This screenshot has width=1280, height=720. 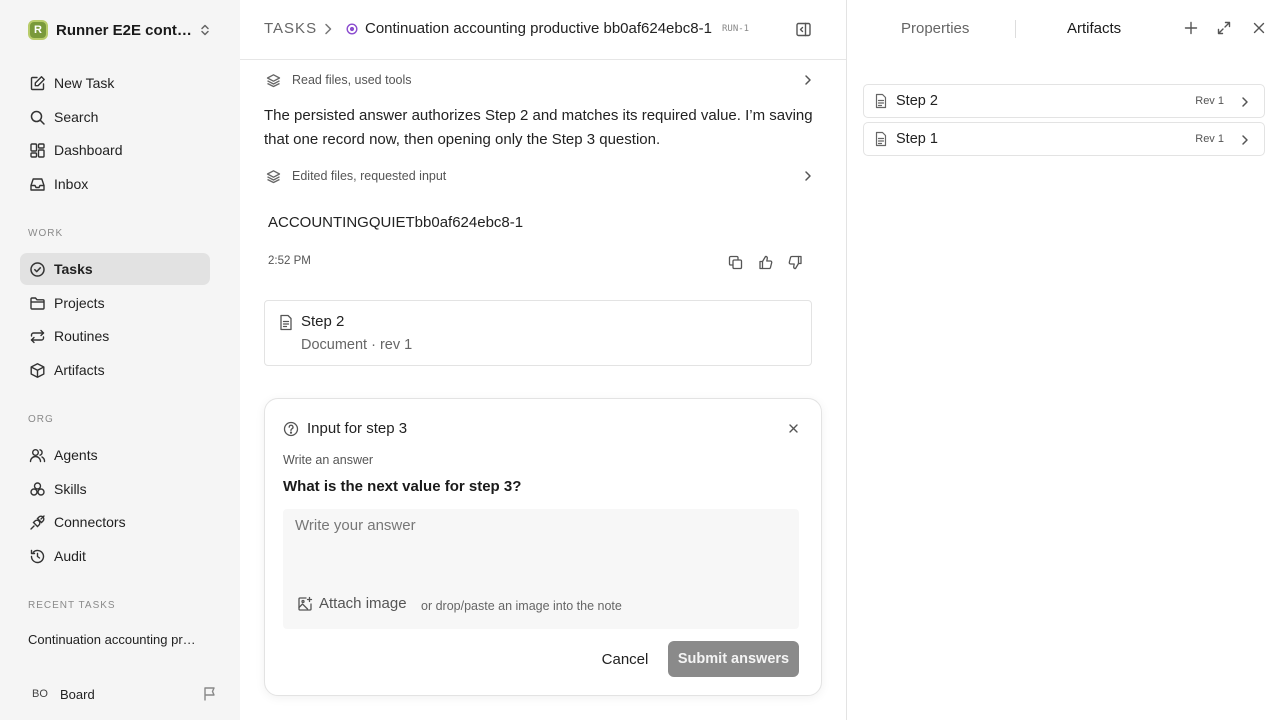 What do you see at coordinates (328, 460) in the screenshot?
I see `input-hint: Write an answer` at bounding box center [328, 460].